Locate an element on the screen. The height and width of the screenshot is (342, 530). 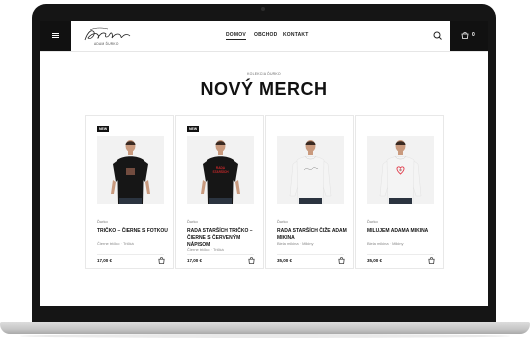
laptop-shadow is located at coordinates (265, 336).